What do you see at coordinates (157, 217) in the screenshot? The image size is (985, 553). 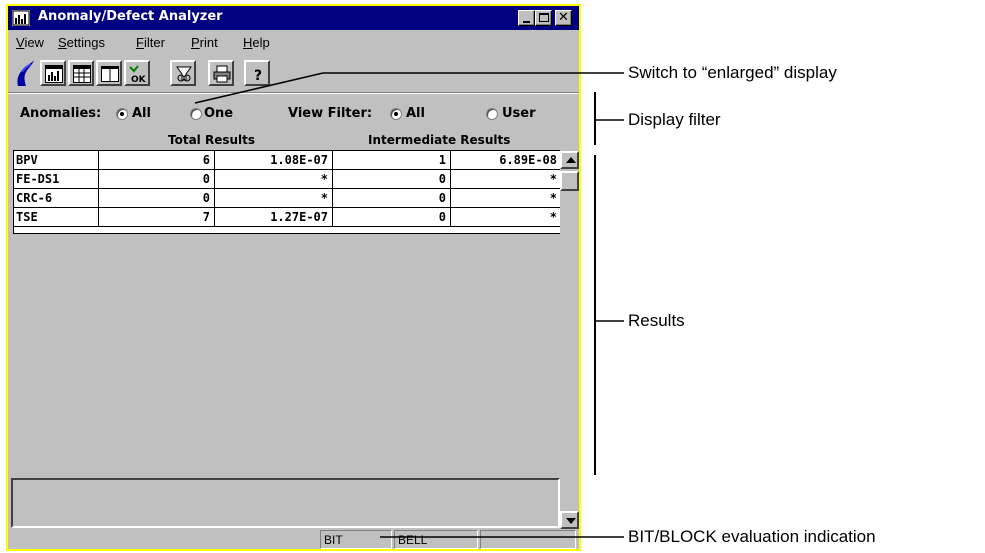 I see `total-count: 7` at bounding box center [157, 217].